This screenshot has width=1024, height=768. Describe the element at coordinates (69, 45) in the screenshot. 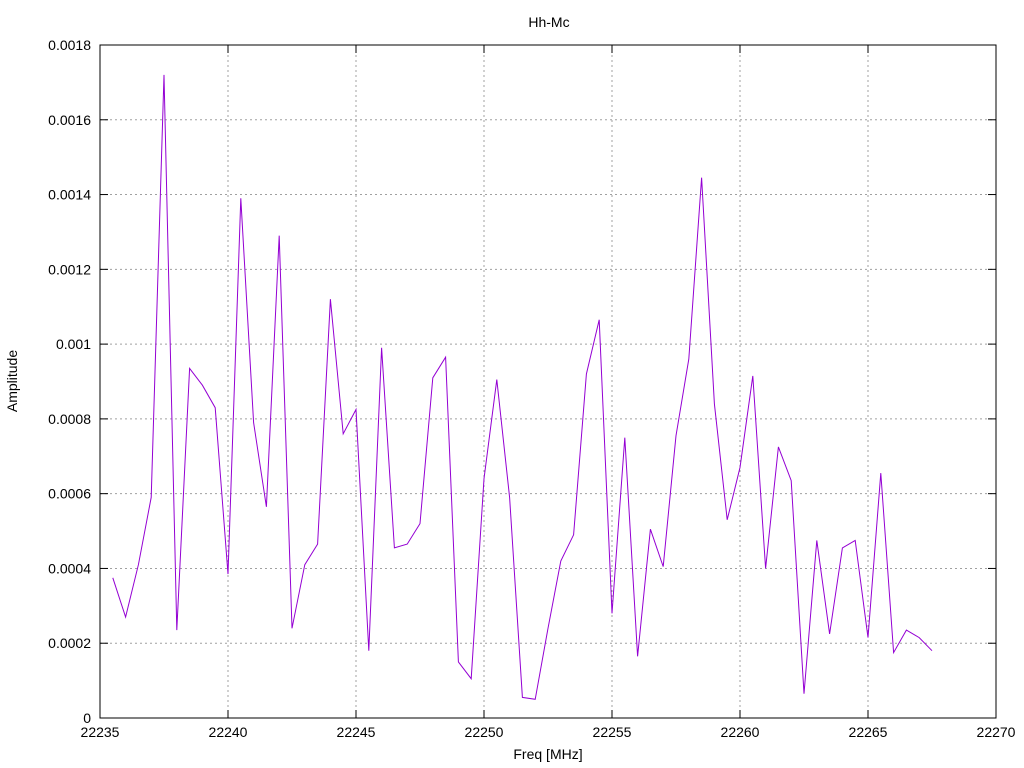

I see `y-tick-label: 0.0018` at that location.